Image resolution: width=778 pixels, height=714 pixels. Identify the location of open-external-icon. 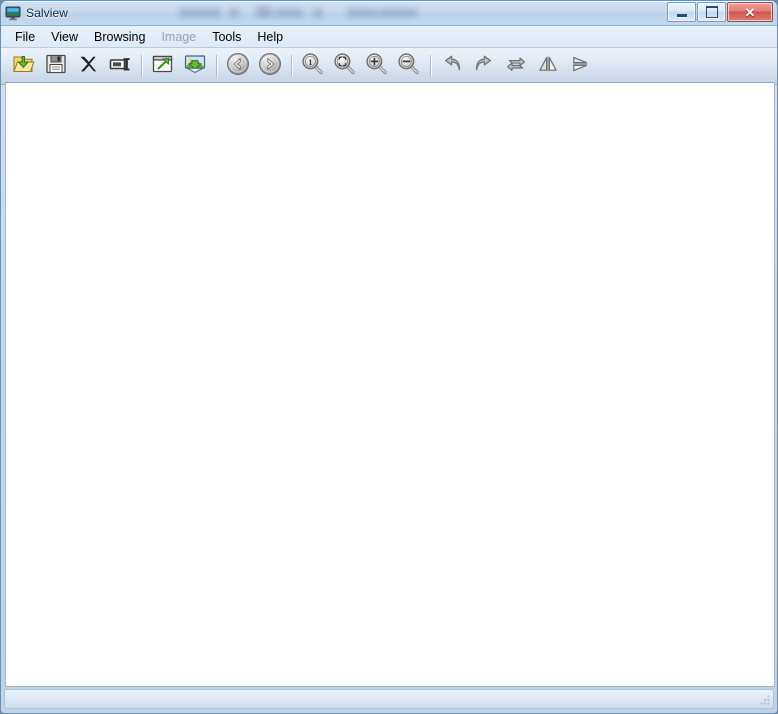
(163, 66).